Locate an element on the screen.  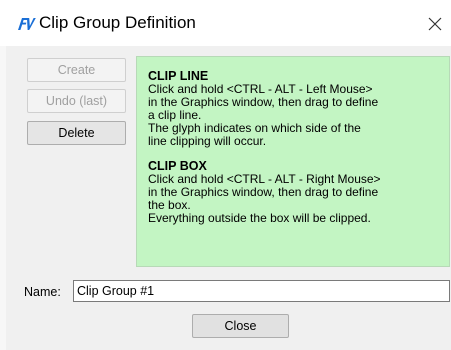
title-bar: Clip Group Definition is located at coordinates (225, 23).